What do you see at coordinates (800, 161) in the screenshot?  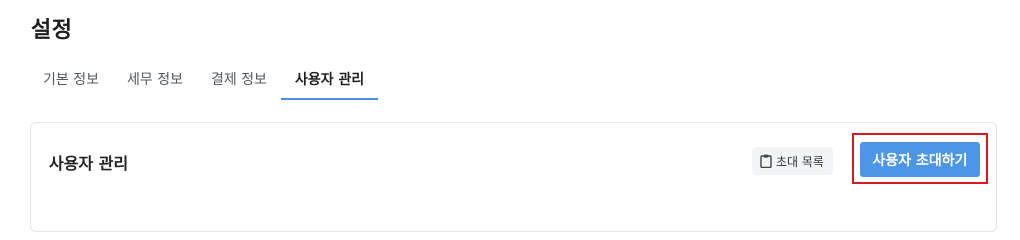 I see `invite-list-label: 초대 목록` at bounding box center [800, 161].